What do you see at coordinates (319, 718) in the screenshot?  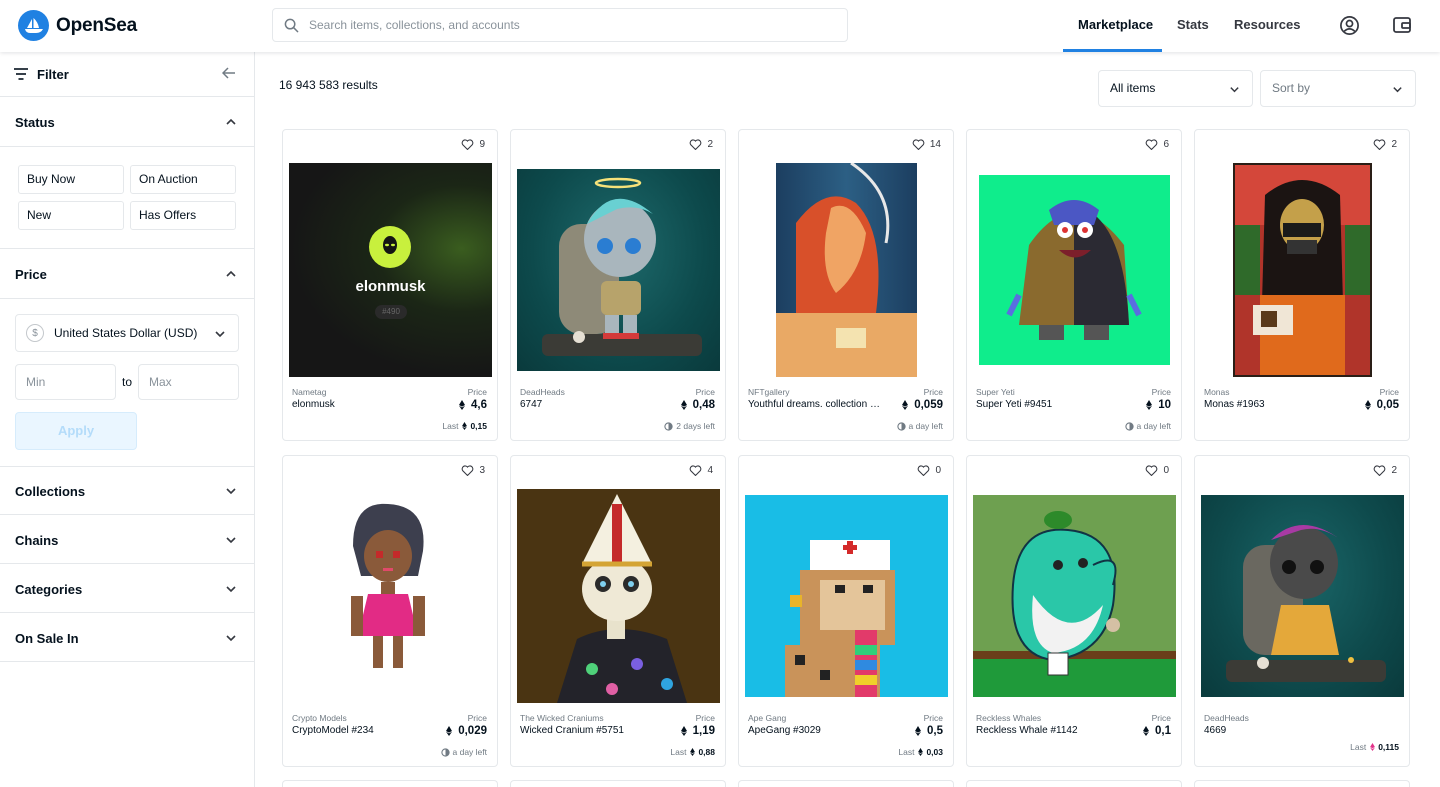 I see `collection-name: Crypto Models` at bounding box center [319, 718].